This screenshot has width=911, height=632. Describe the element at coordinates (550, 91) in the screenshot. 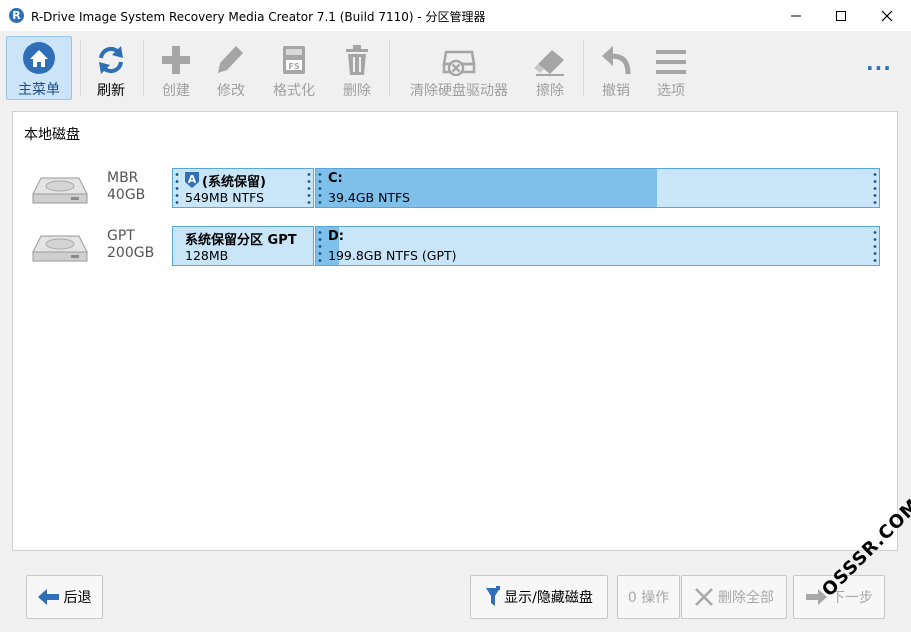

I see `toolbar-label: 擦除` at that location.